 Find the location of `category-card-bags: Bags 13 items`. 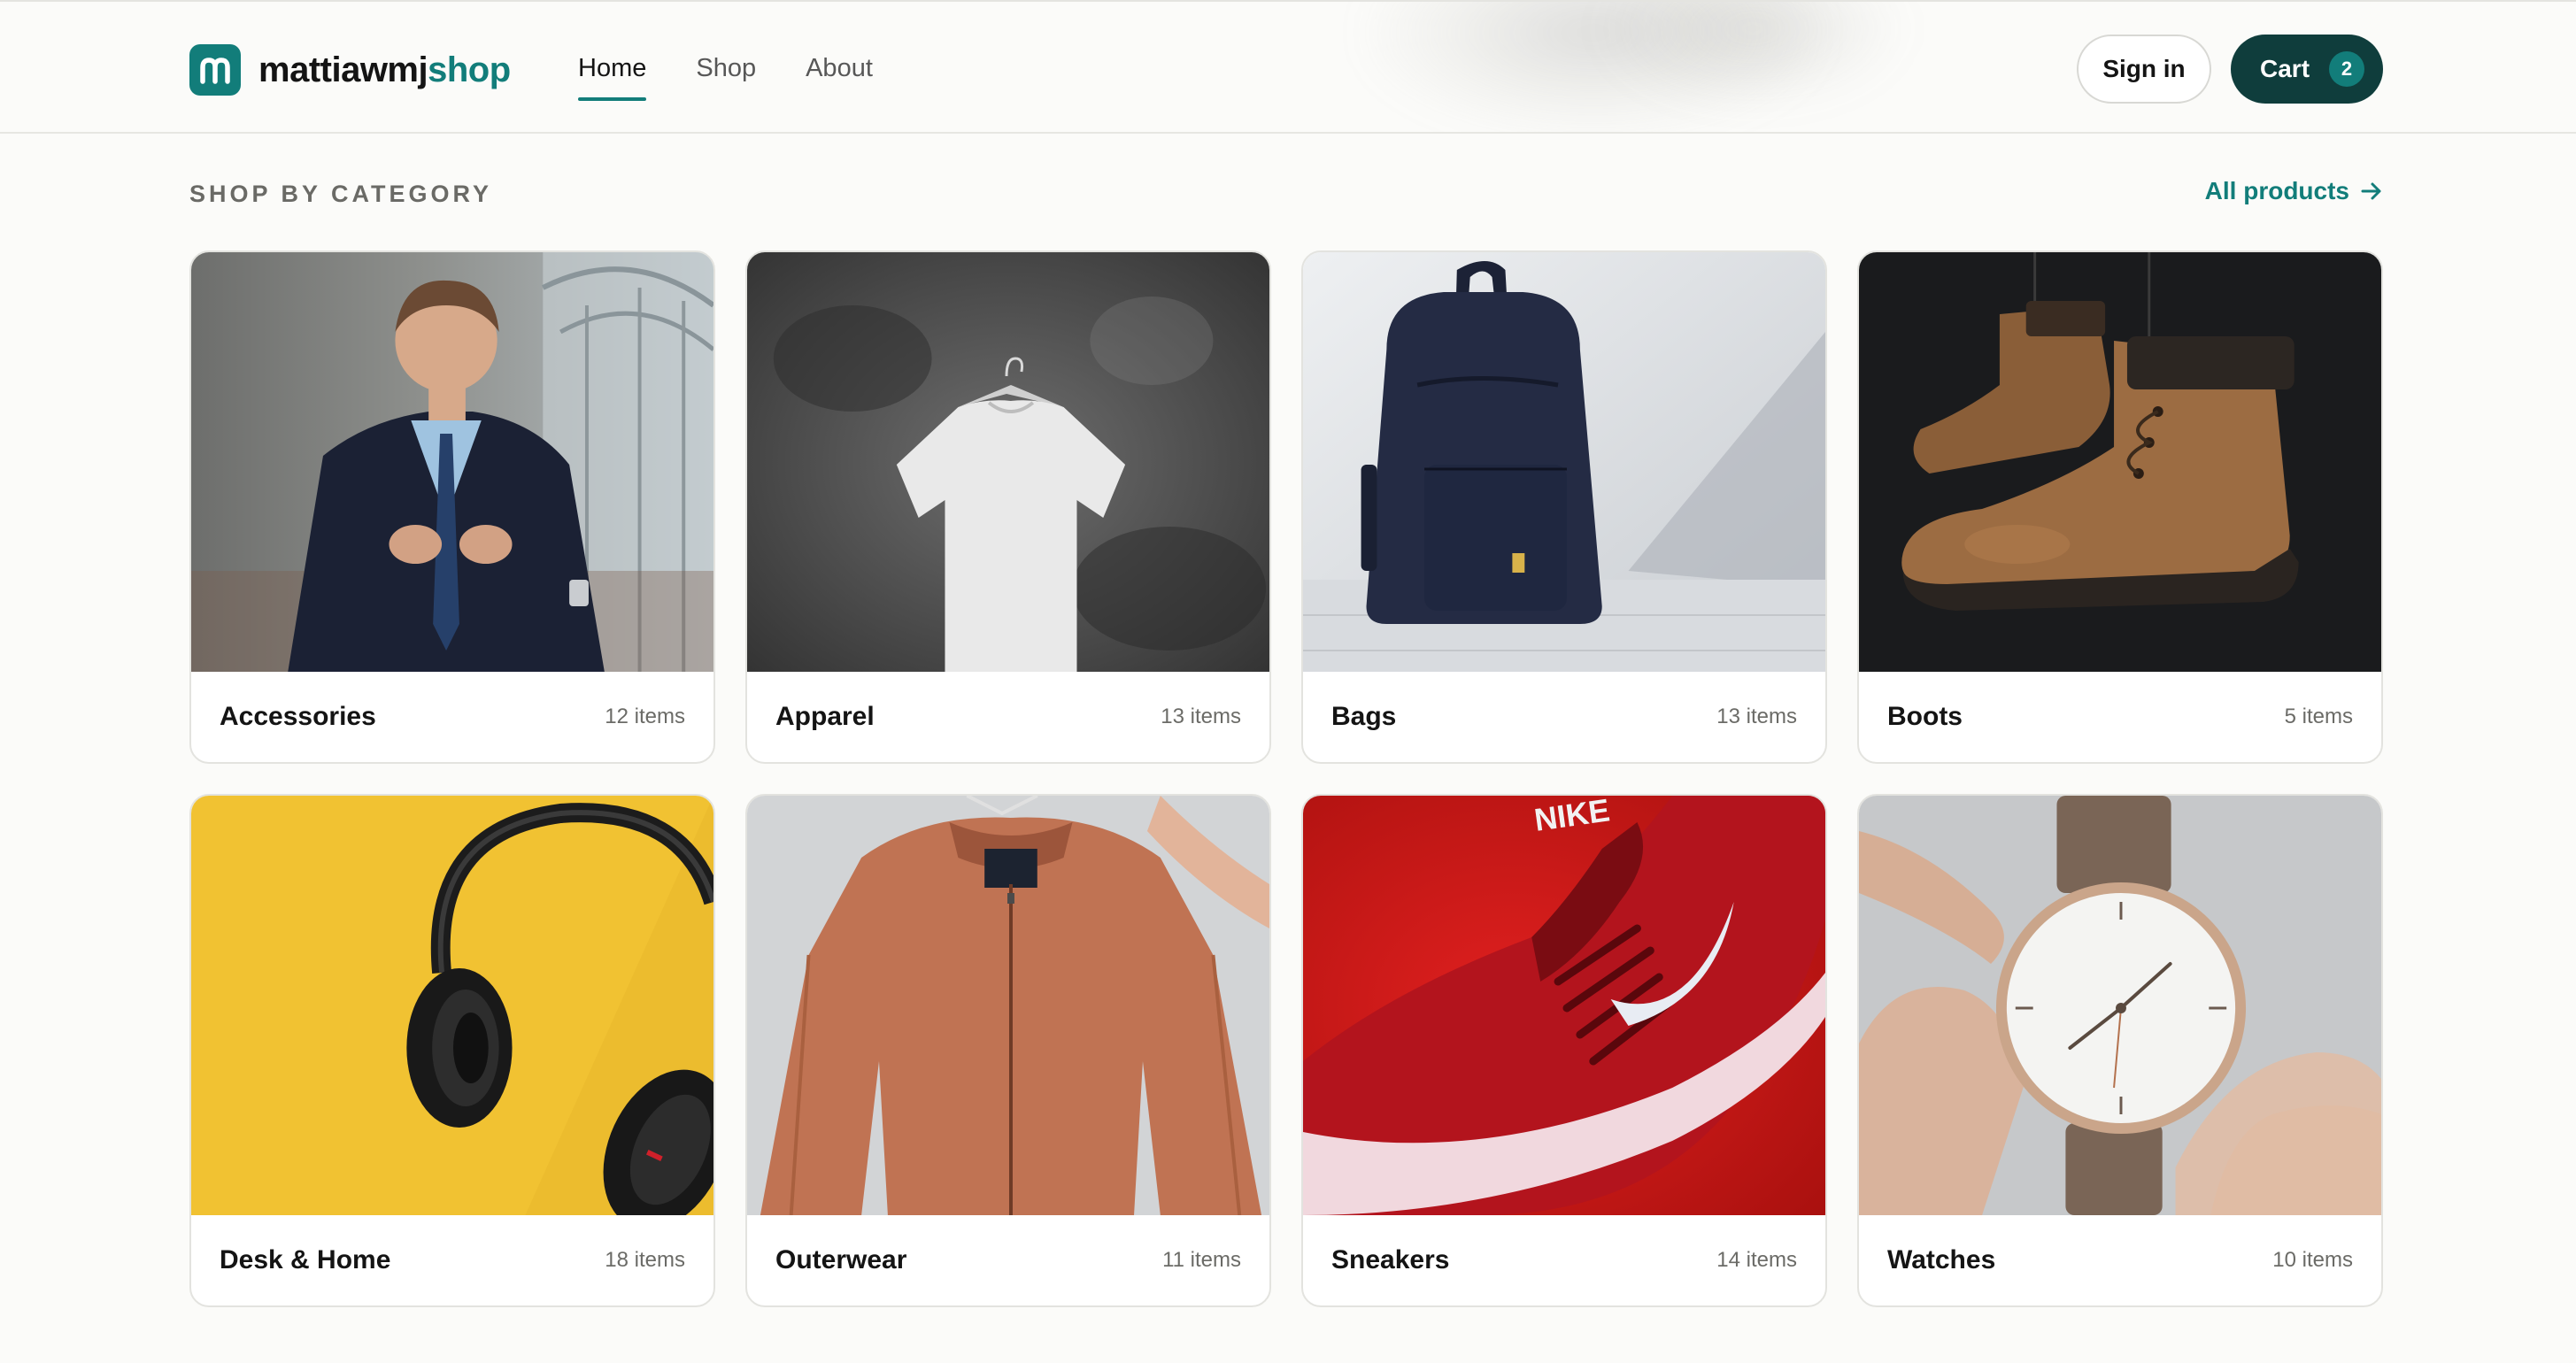

category-card-bags: Bags 13 items is located at coordinates (1564, 507).